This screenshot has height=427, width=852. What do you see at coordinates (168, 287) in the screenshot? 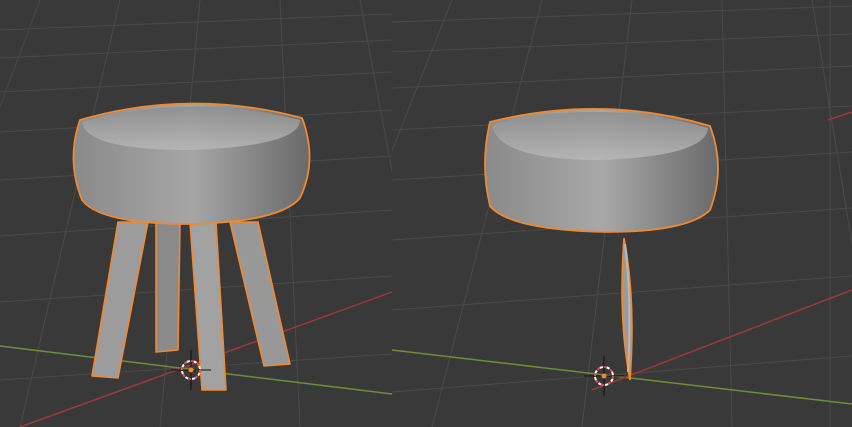
I see `stool-leg-back-left` at bounding box center [168, 287].